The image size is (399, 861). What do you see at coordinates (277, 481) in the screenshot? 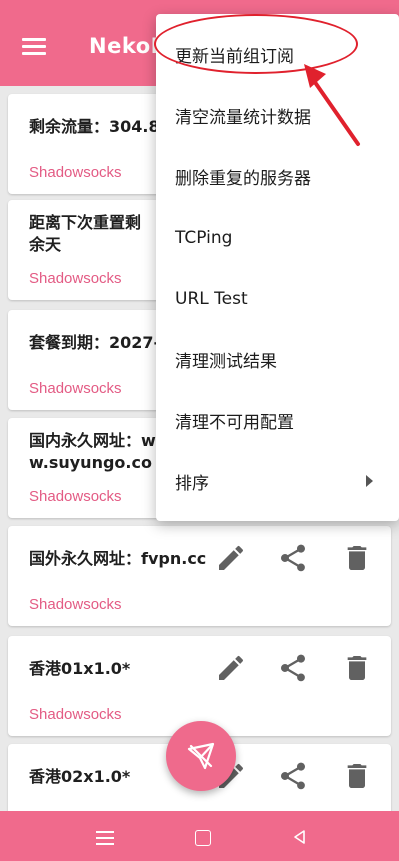
I see `menu-item-sort: 排序` at bounding box center [277, 481].